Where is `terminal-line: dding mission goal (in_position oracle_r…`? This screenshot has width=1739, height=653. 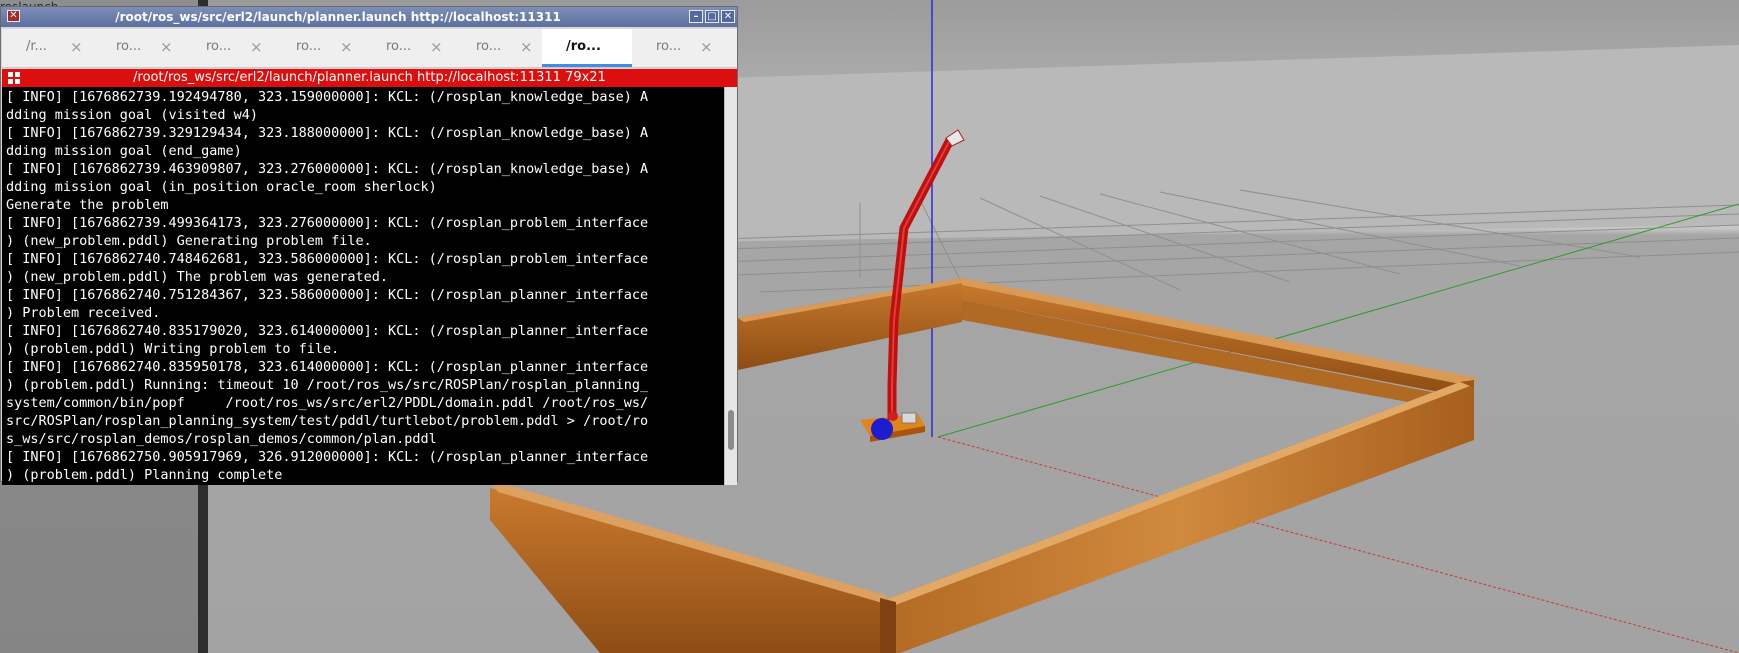 terminal-line: dding mission goal (in_position oracle_r… is located at coordinates (221, 187).